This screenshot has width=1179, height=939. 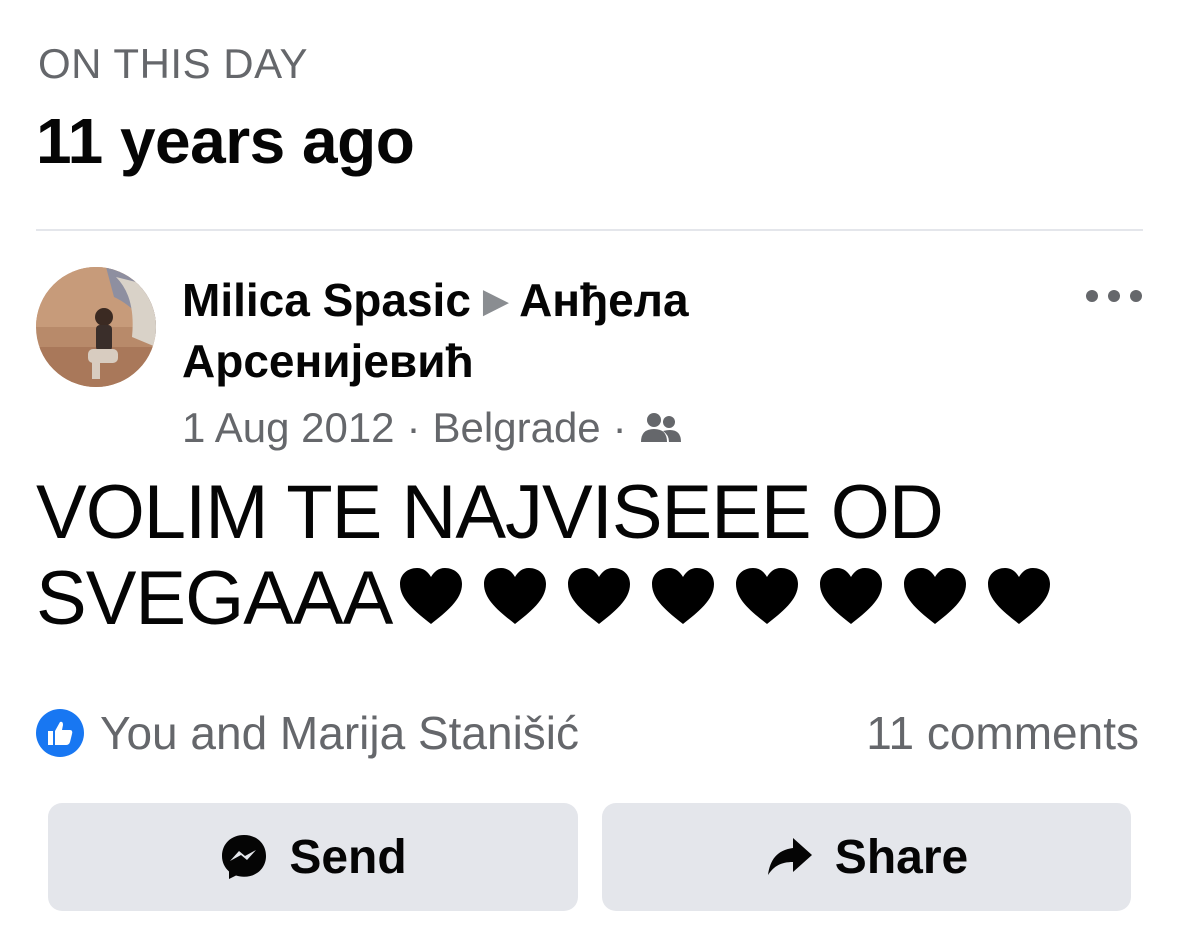 I want to click on reactions-text: You and Marija Stanišić, so click(x=340, y=733).